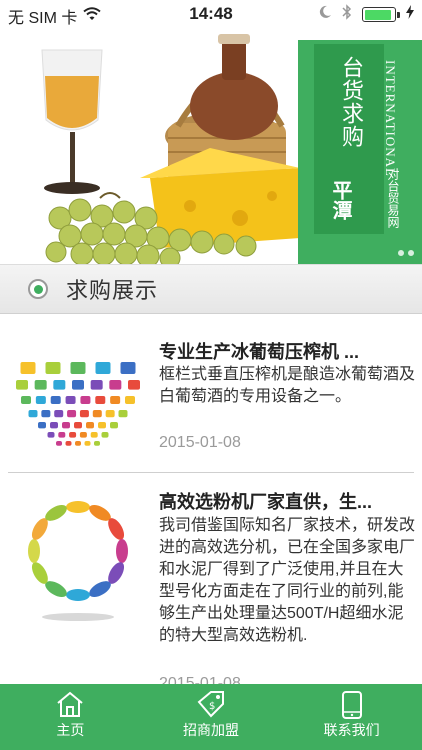  Describe the element at coordinates (360, 152) in the screenshot. I see `brand-panel: 台货求购 INTERNATIONAL 平潭 对台贸易网` at that location.